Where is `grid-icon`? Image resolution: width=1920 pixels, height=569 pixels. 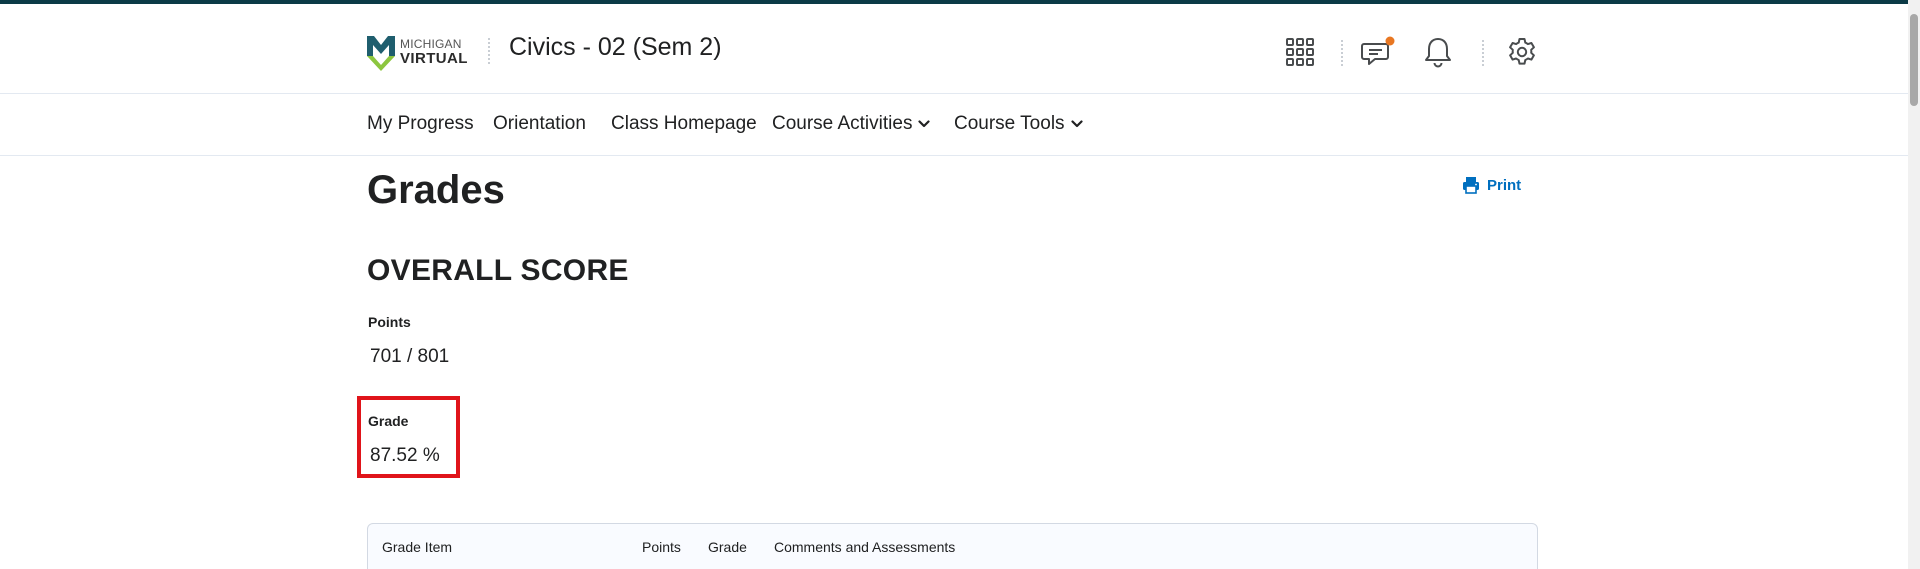 grid-icon is located at coordinates (1300, 52).